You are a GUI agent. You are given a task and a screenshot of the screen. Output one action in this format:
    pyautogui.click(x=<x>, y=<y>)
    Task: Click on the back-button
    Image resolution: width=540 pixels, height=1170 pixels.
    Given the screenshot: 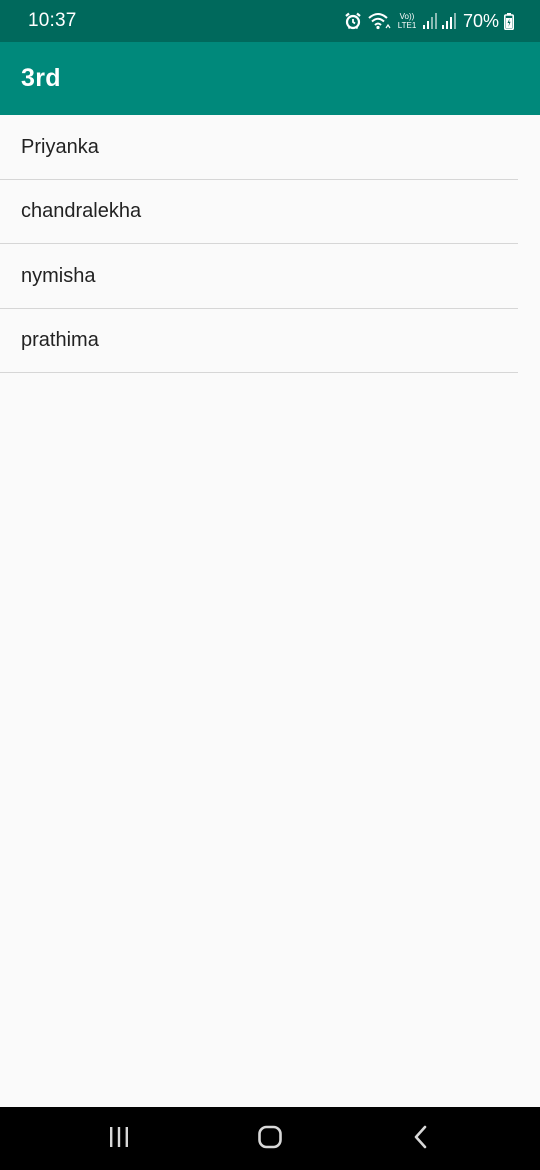 What is the action you would take?
    pyautogui.click(x=421, y=1139)
    